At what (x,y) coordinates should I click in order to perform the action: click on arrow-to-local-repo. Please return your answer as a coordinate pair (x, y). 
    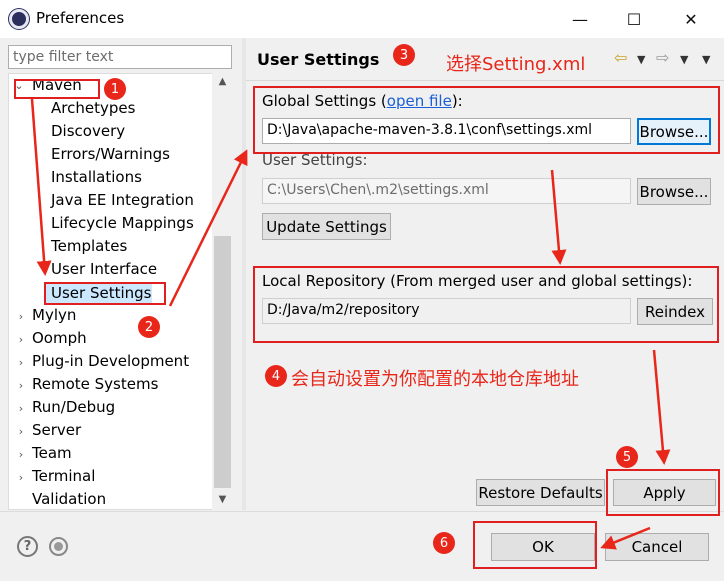
    Looking at the image, I should click on (558, 217).